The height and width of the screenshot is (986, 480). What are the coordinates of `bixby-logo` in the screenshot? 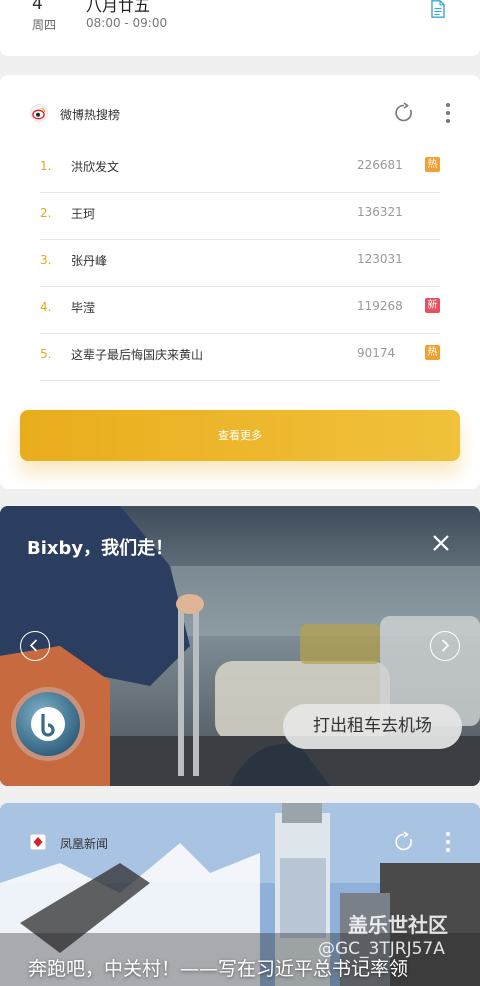 It's located at (48, 724).